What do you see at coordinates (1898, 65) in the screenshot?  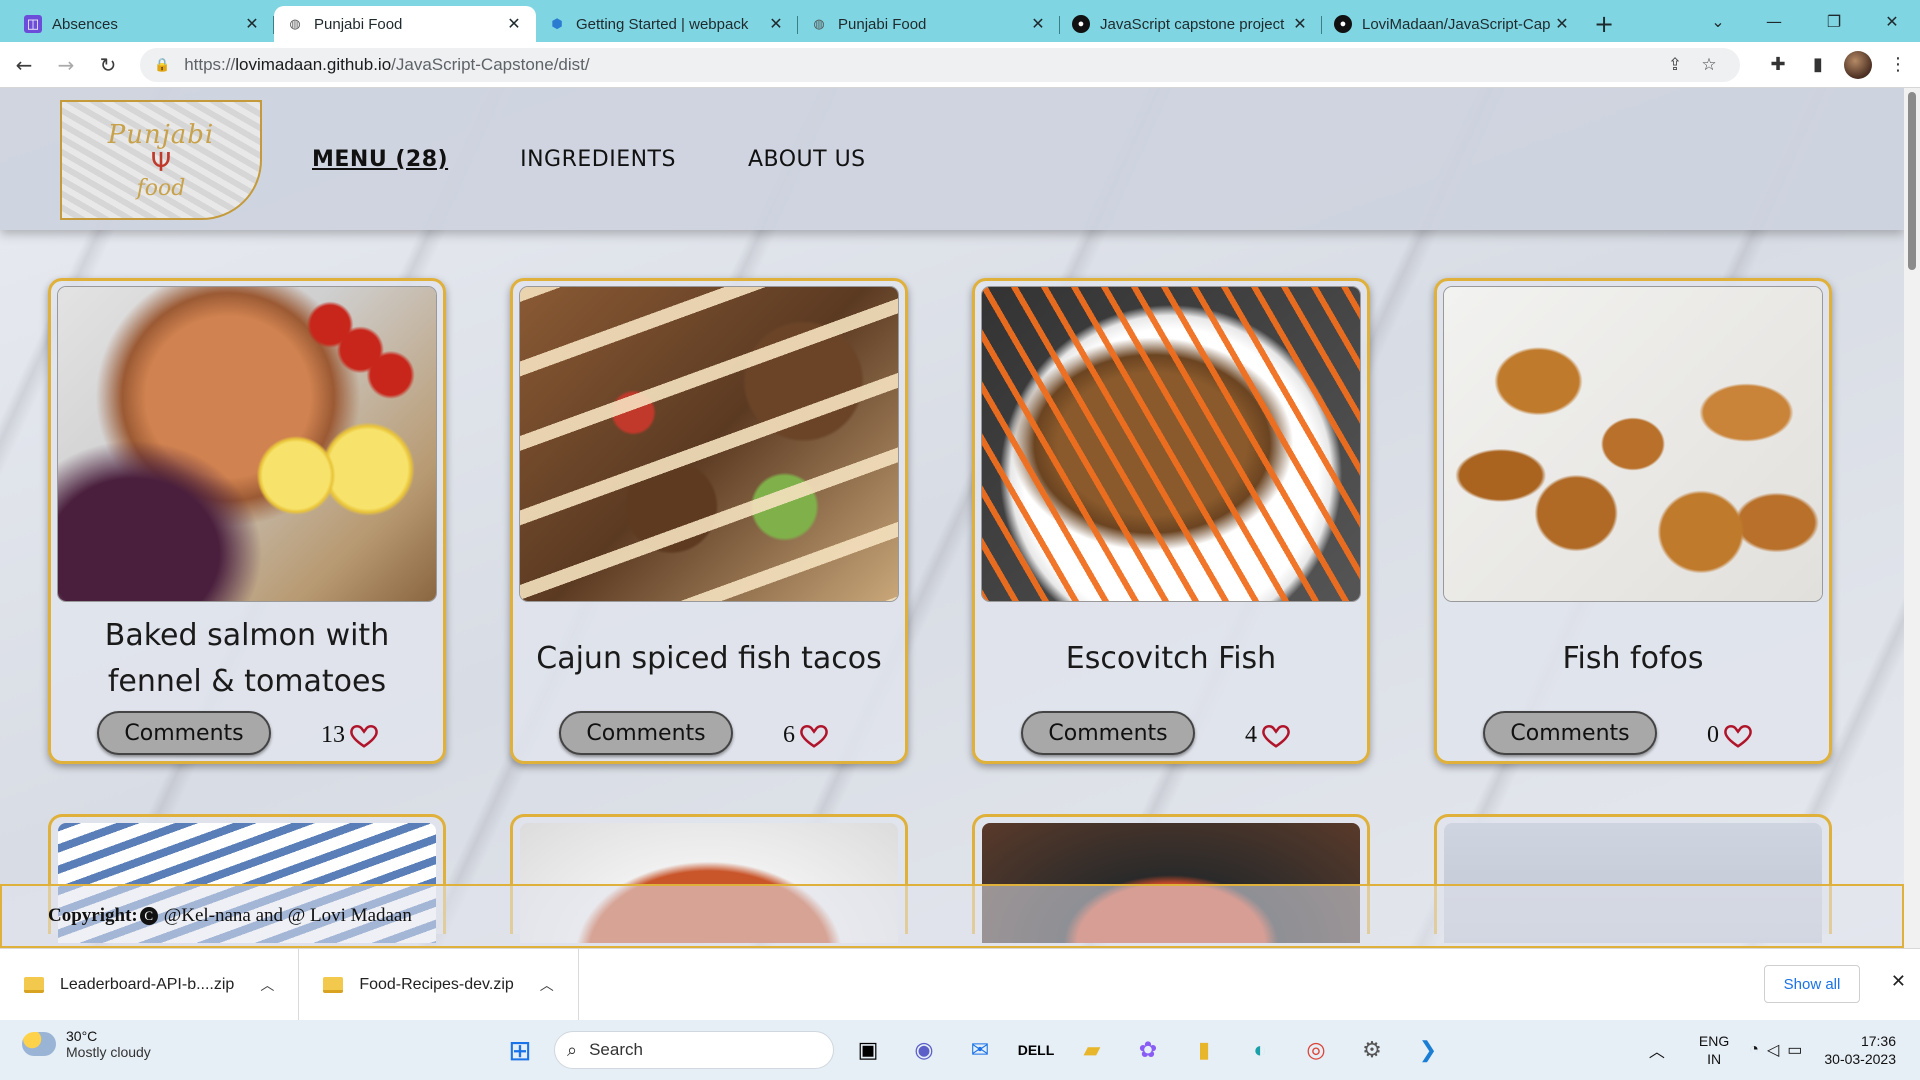 I see `browser-menu-icon: ⋮` at bounding box center [1898, 65].